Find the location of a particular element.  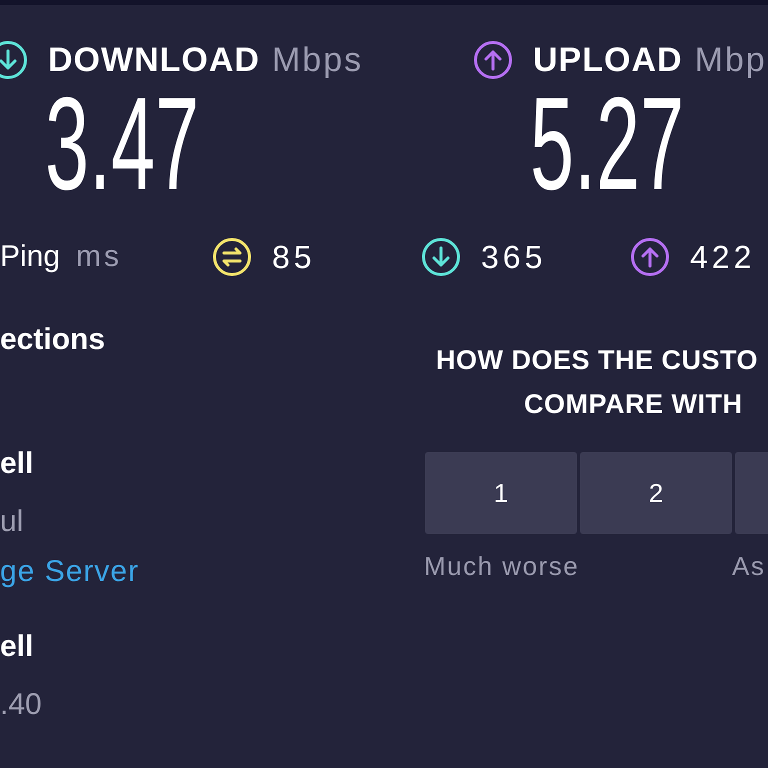

ping-label: Ping is located at coordinates (30, 257).